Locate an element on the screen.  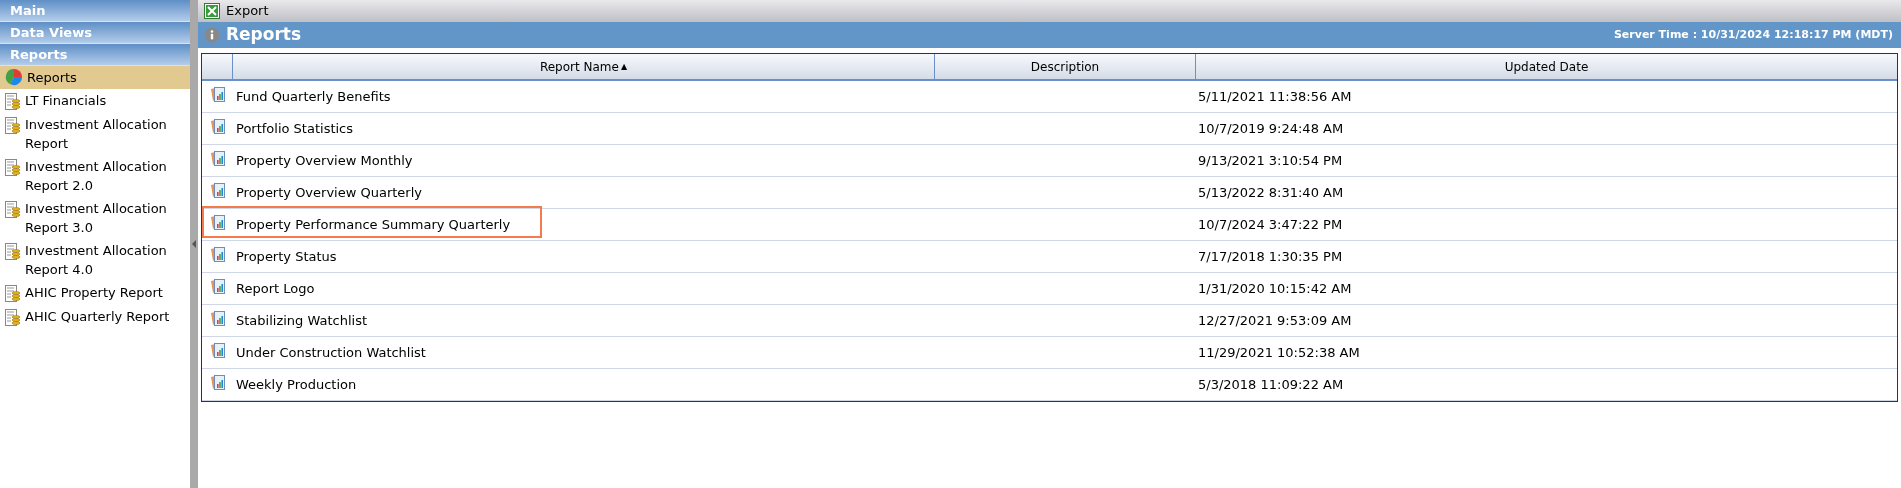
export-button: Export is located at coordinates (247, 11).